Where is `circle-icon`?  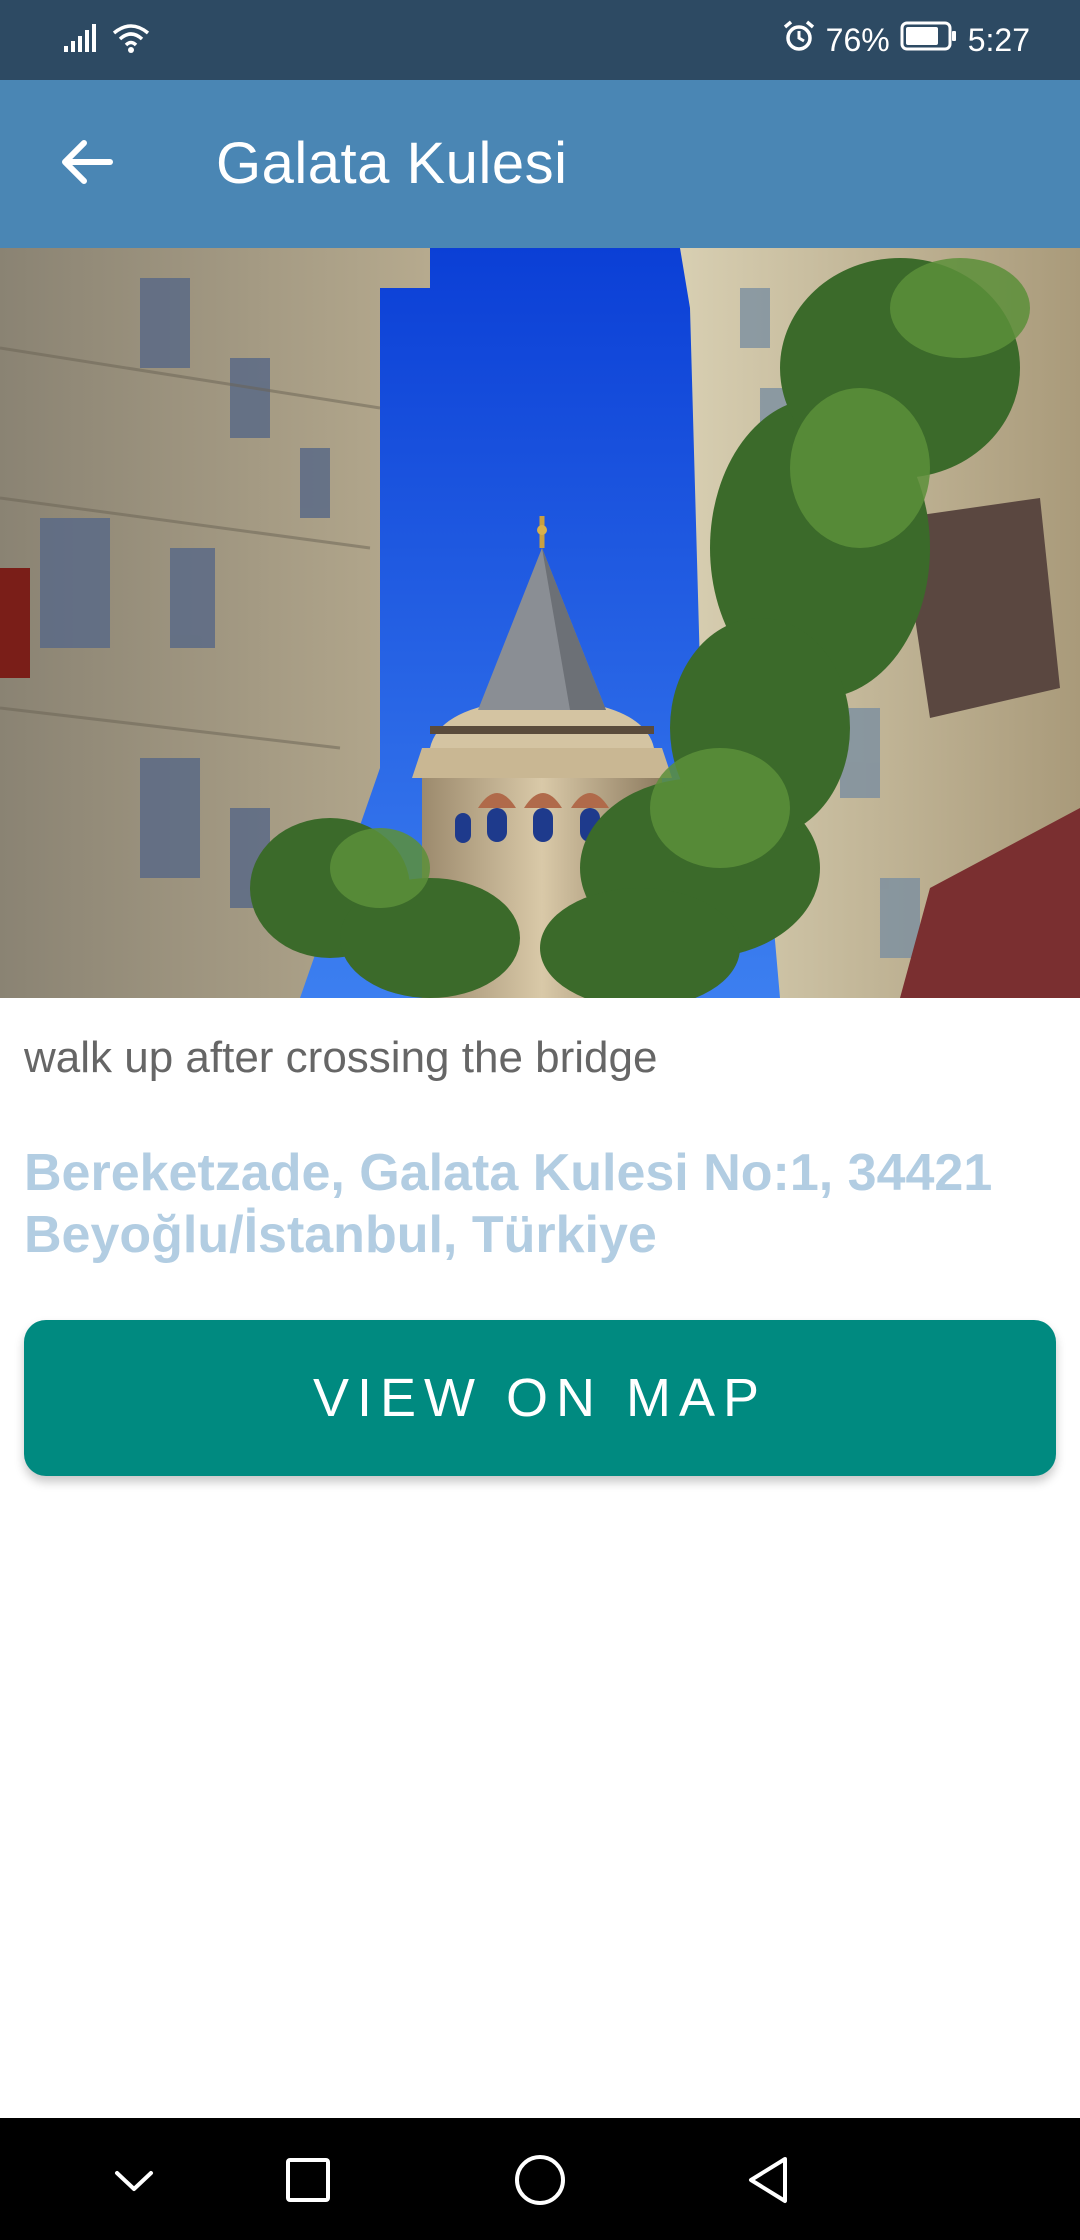
circle-icon is located at coordinates (540, 2180).